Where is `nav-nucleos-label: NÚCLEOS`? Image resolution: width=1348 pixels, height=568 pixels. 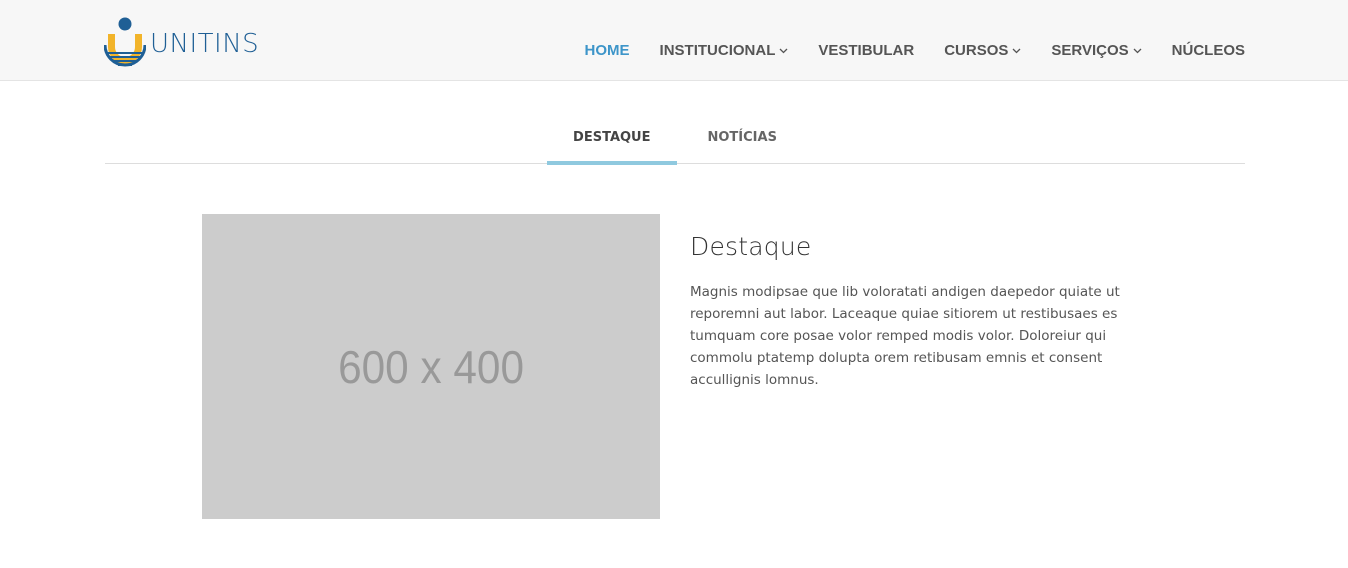 nav-nucleos-label: NÚCLEOS is located at coordinates (1208, 50).